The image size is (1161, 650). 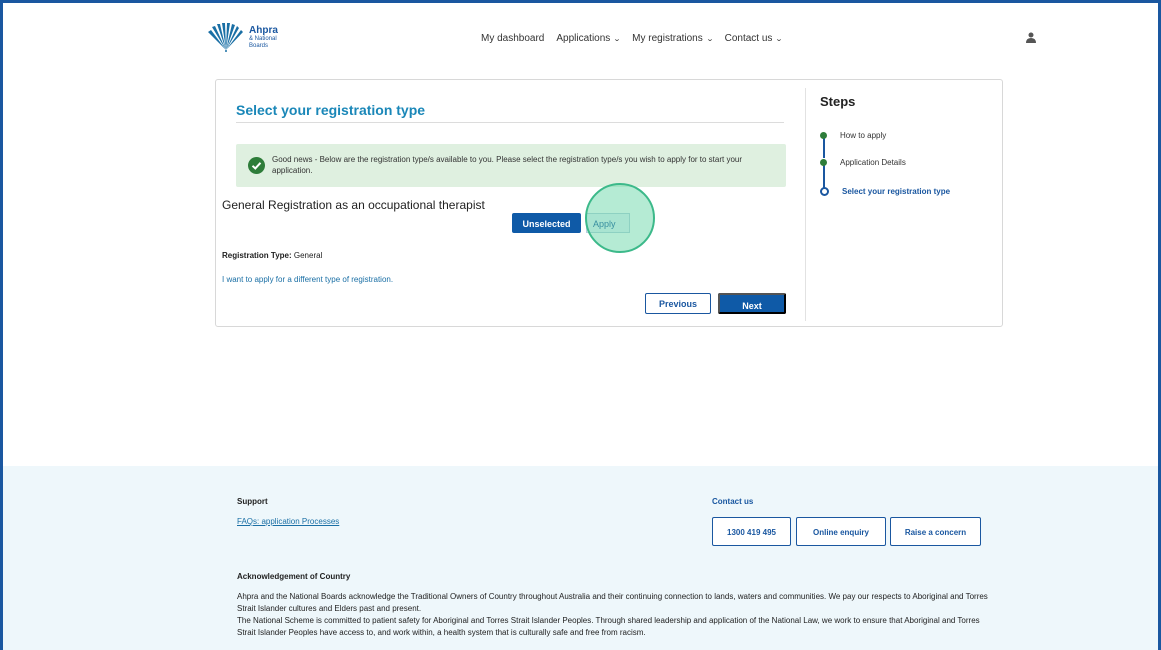 I want to click on registration-type-line: Registration Type: General, so click(x=272, y=255).